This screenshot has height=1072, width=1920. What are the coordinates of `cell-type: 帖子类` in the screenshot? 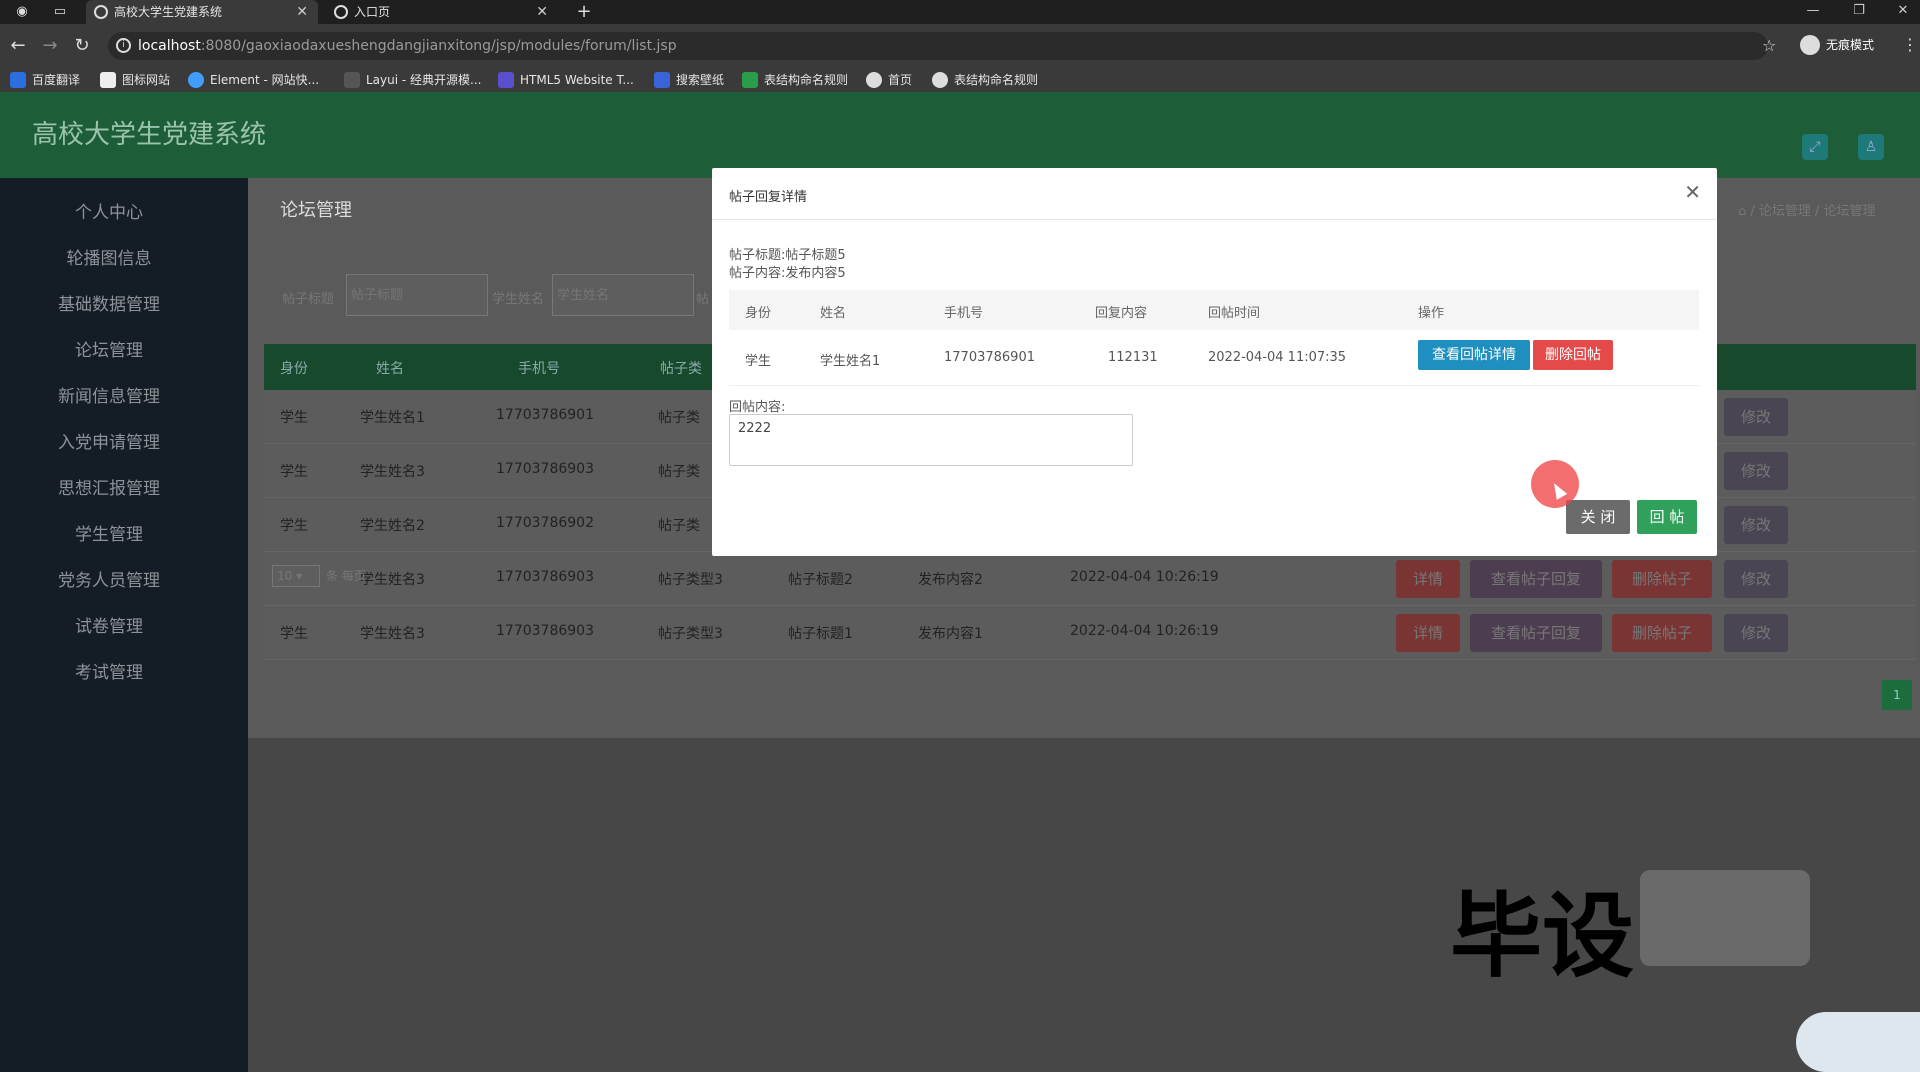 It's located at (679, 418).